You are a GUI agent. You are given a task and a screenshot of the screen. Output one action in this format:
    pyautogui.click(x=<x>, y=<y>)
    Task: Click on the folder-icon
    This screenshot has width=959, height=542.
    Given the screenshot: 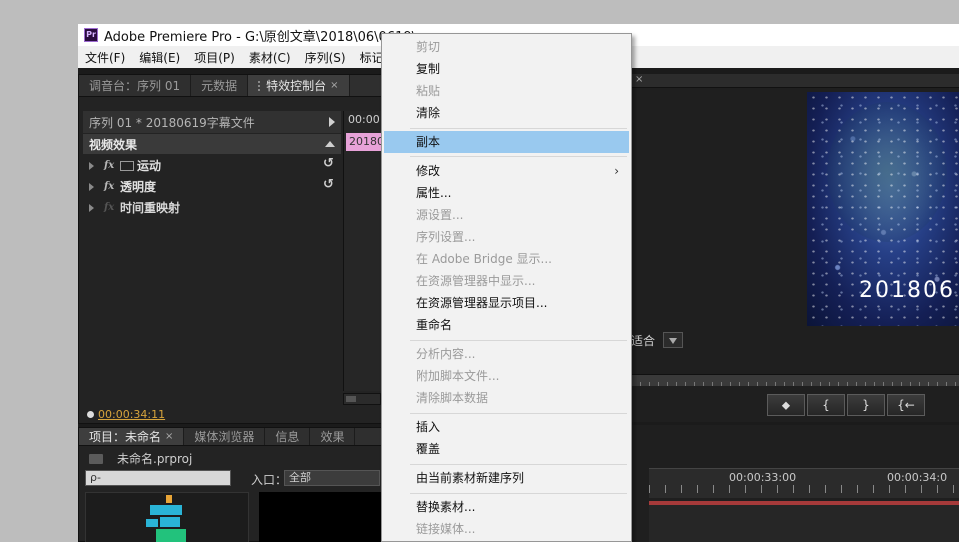 What is the action you would take?
    pyautogui.click(x=96, y=458)
    